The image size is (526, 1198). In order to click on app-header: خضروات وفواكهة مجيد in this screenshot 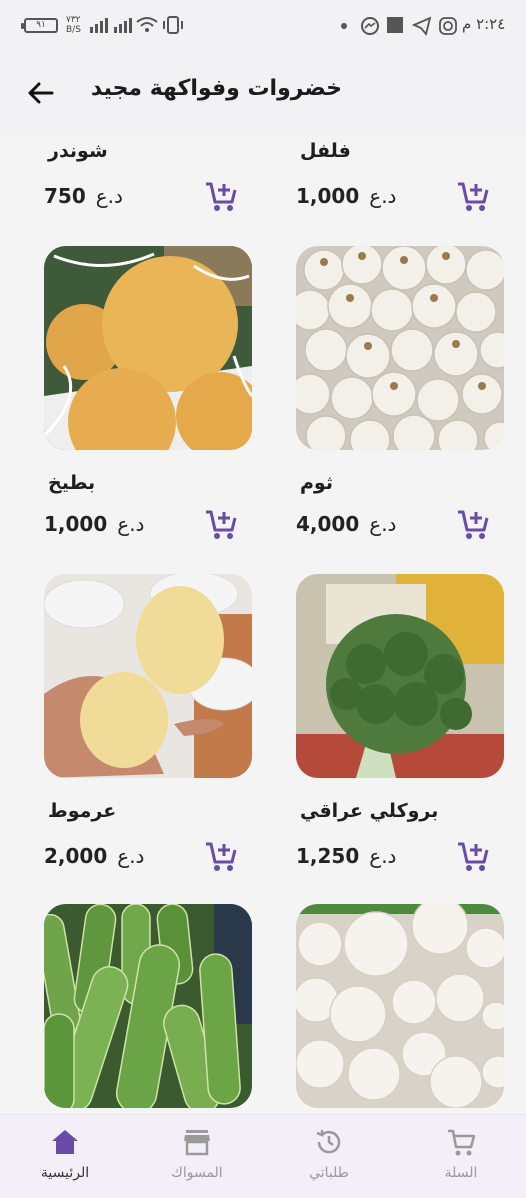, I will do `click(263, 94)`.